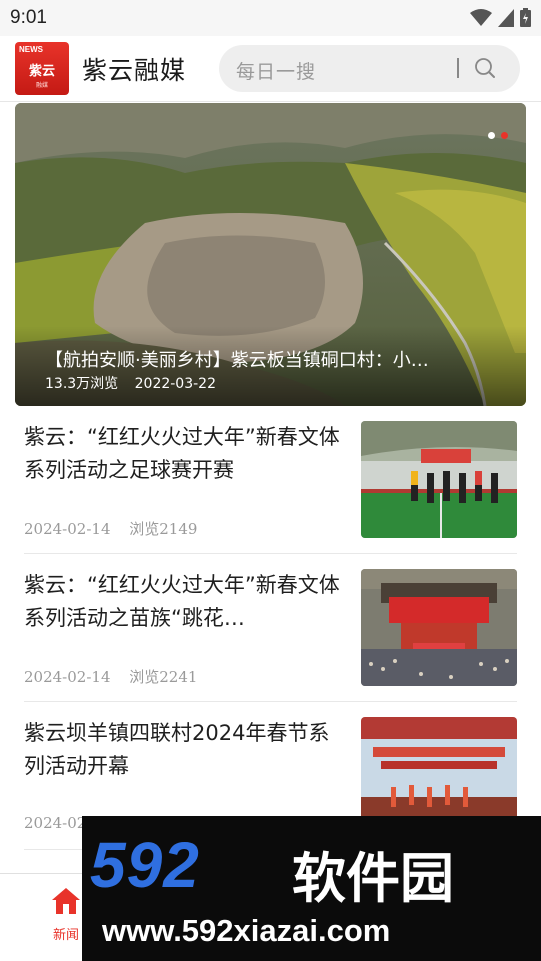  I want to click on news-meta: 2024-02-14 浏览2149, so click(110, 528).